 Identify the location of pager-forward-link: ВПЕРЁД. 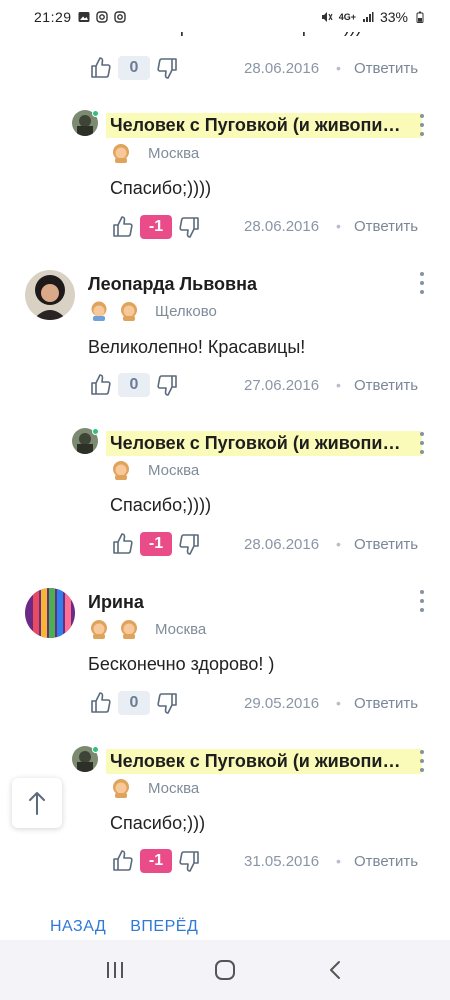
(164, 927).